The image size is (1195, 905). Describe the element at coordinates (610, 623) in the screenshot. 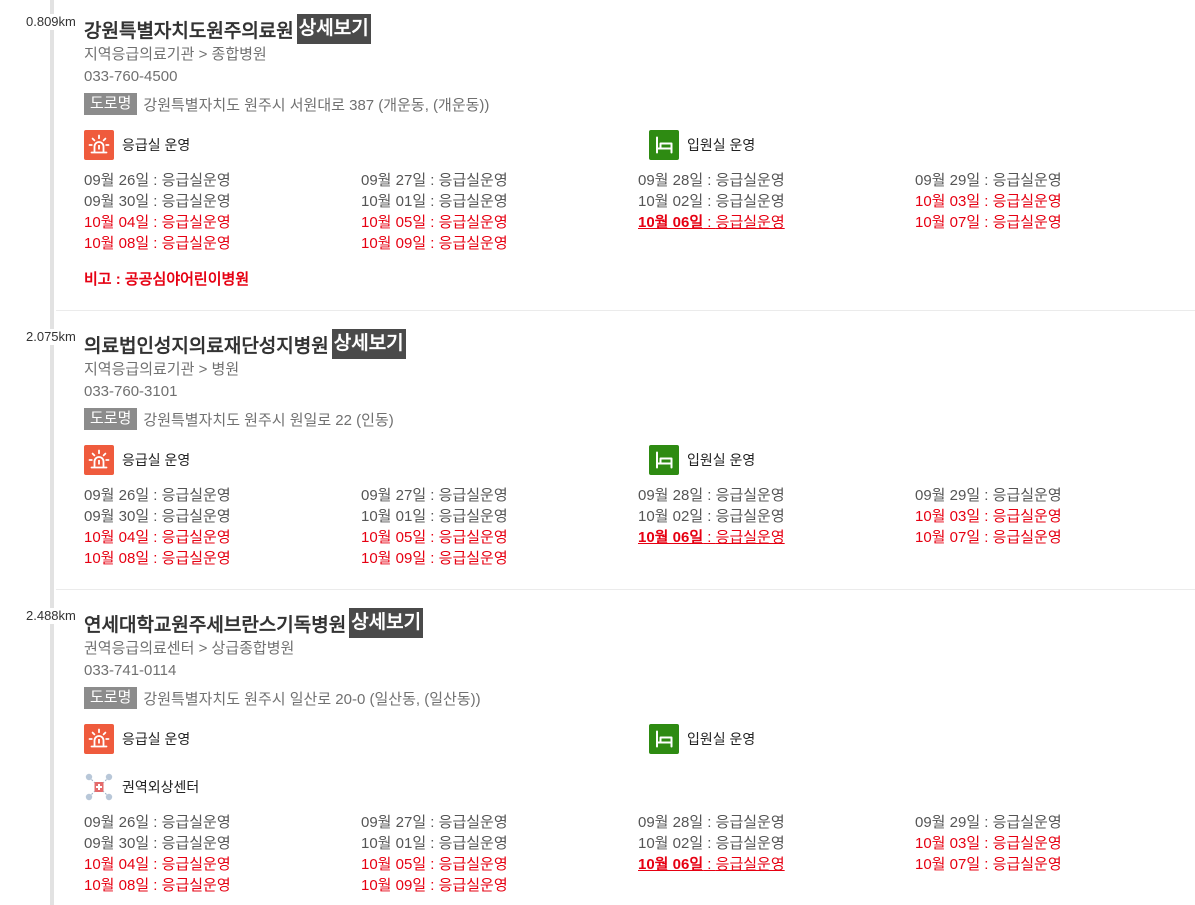

I see `hospital-title-row: 2.488km 연세대학교원주세브란스기독병원 상세보기` at that location.